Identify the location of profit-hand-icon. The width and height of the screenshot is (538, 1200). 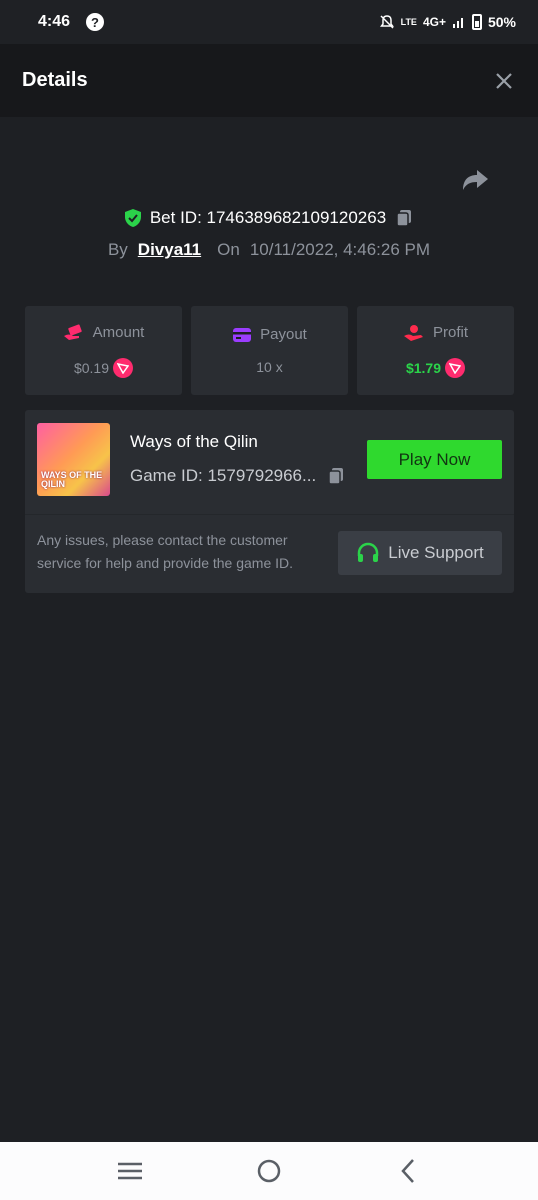
(413, 332).